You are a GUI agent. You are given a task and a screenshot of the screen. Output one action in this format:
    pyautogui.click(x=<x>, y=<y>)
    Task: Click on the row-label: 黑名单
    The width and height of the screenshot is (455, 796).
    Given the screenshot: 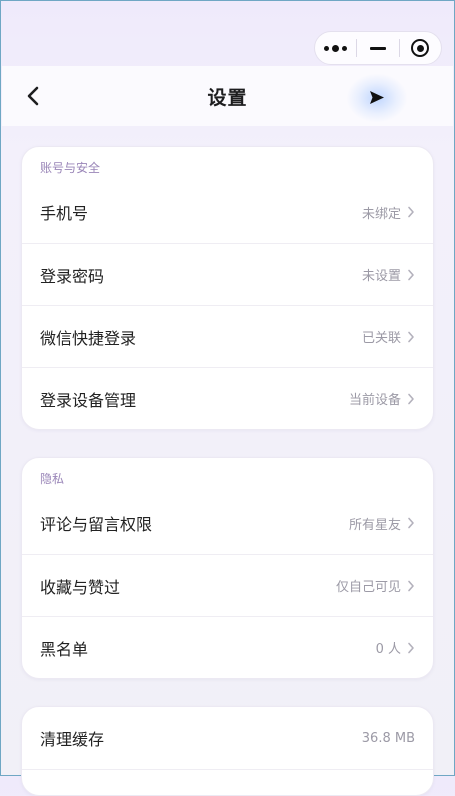 What is the action you would take?
    pyautogui.click(x=64, y=649)
    